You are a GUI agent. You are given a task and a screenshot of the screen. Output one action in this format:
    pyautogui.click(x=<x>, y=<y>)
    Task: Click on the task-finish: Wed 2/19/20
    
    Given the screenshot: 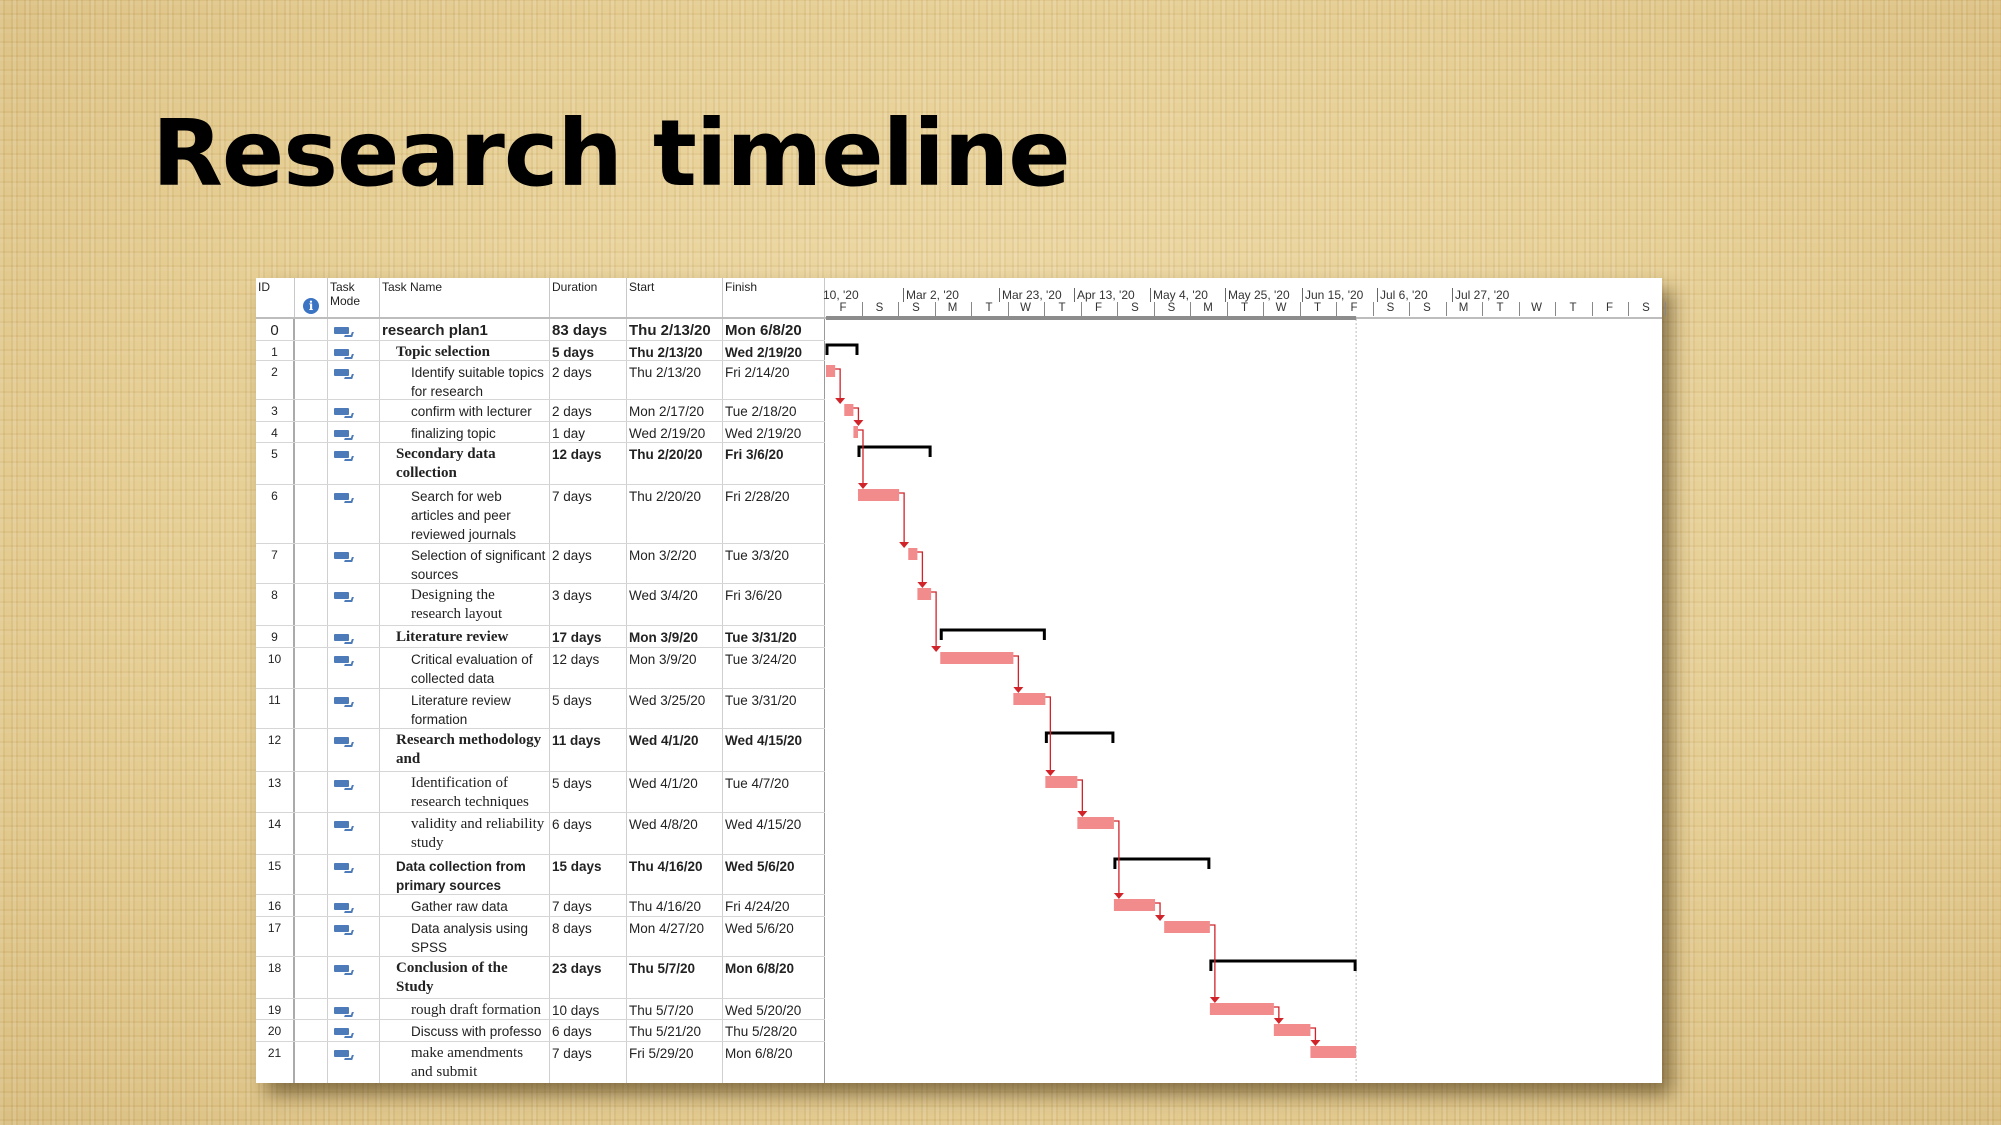 What is the action you would take?
    pyautogui.click(x=774, y=432)
    